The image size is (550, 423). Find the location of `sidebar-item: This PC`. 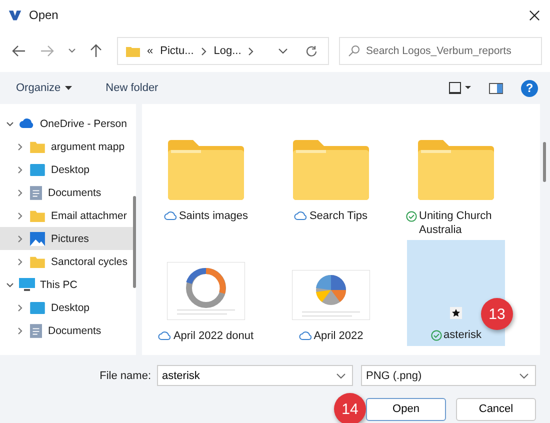

sidebar-item: This PC is located at coordinates (67, 284).